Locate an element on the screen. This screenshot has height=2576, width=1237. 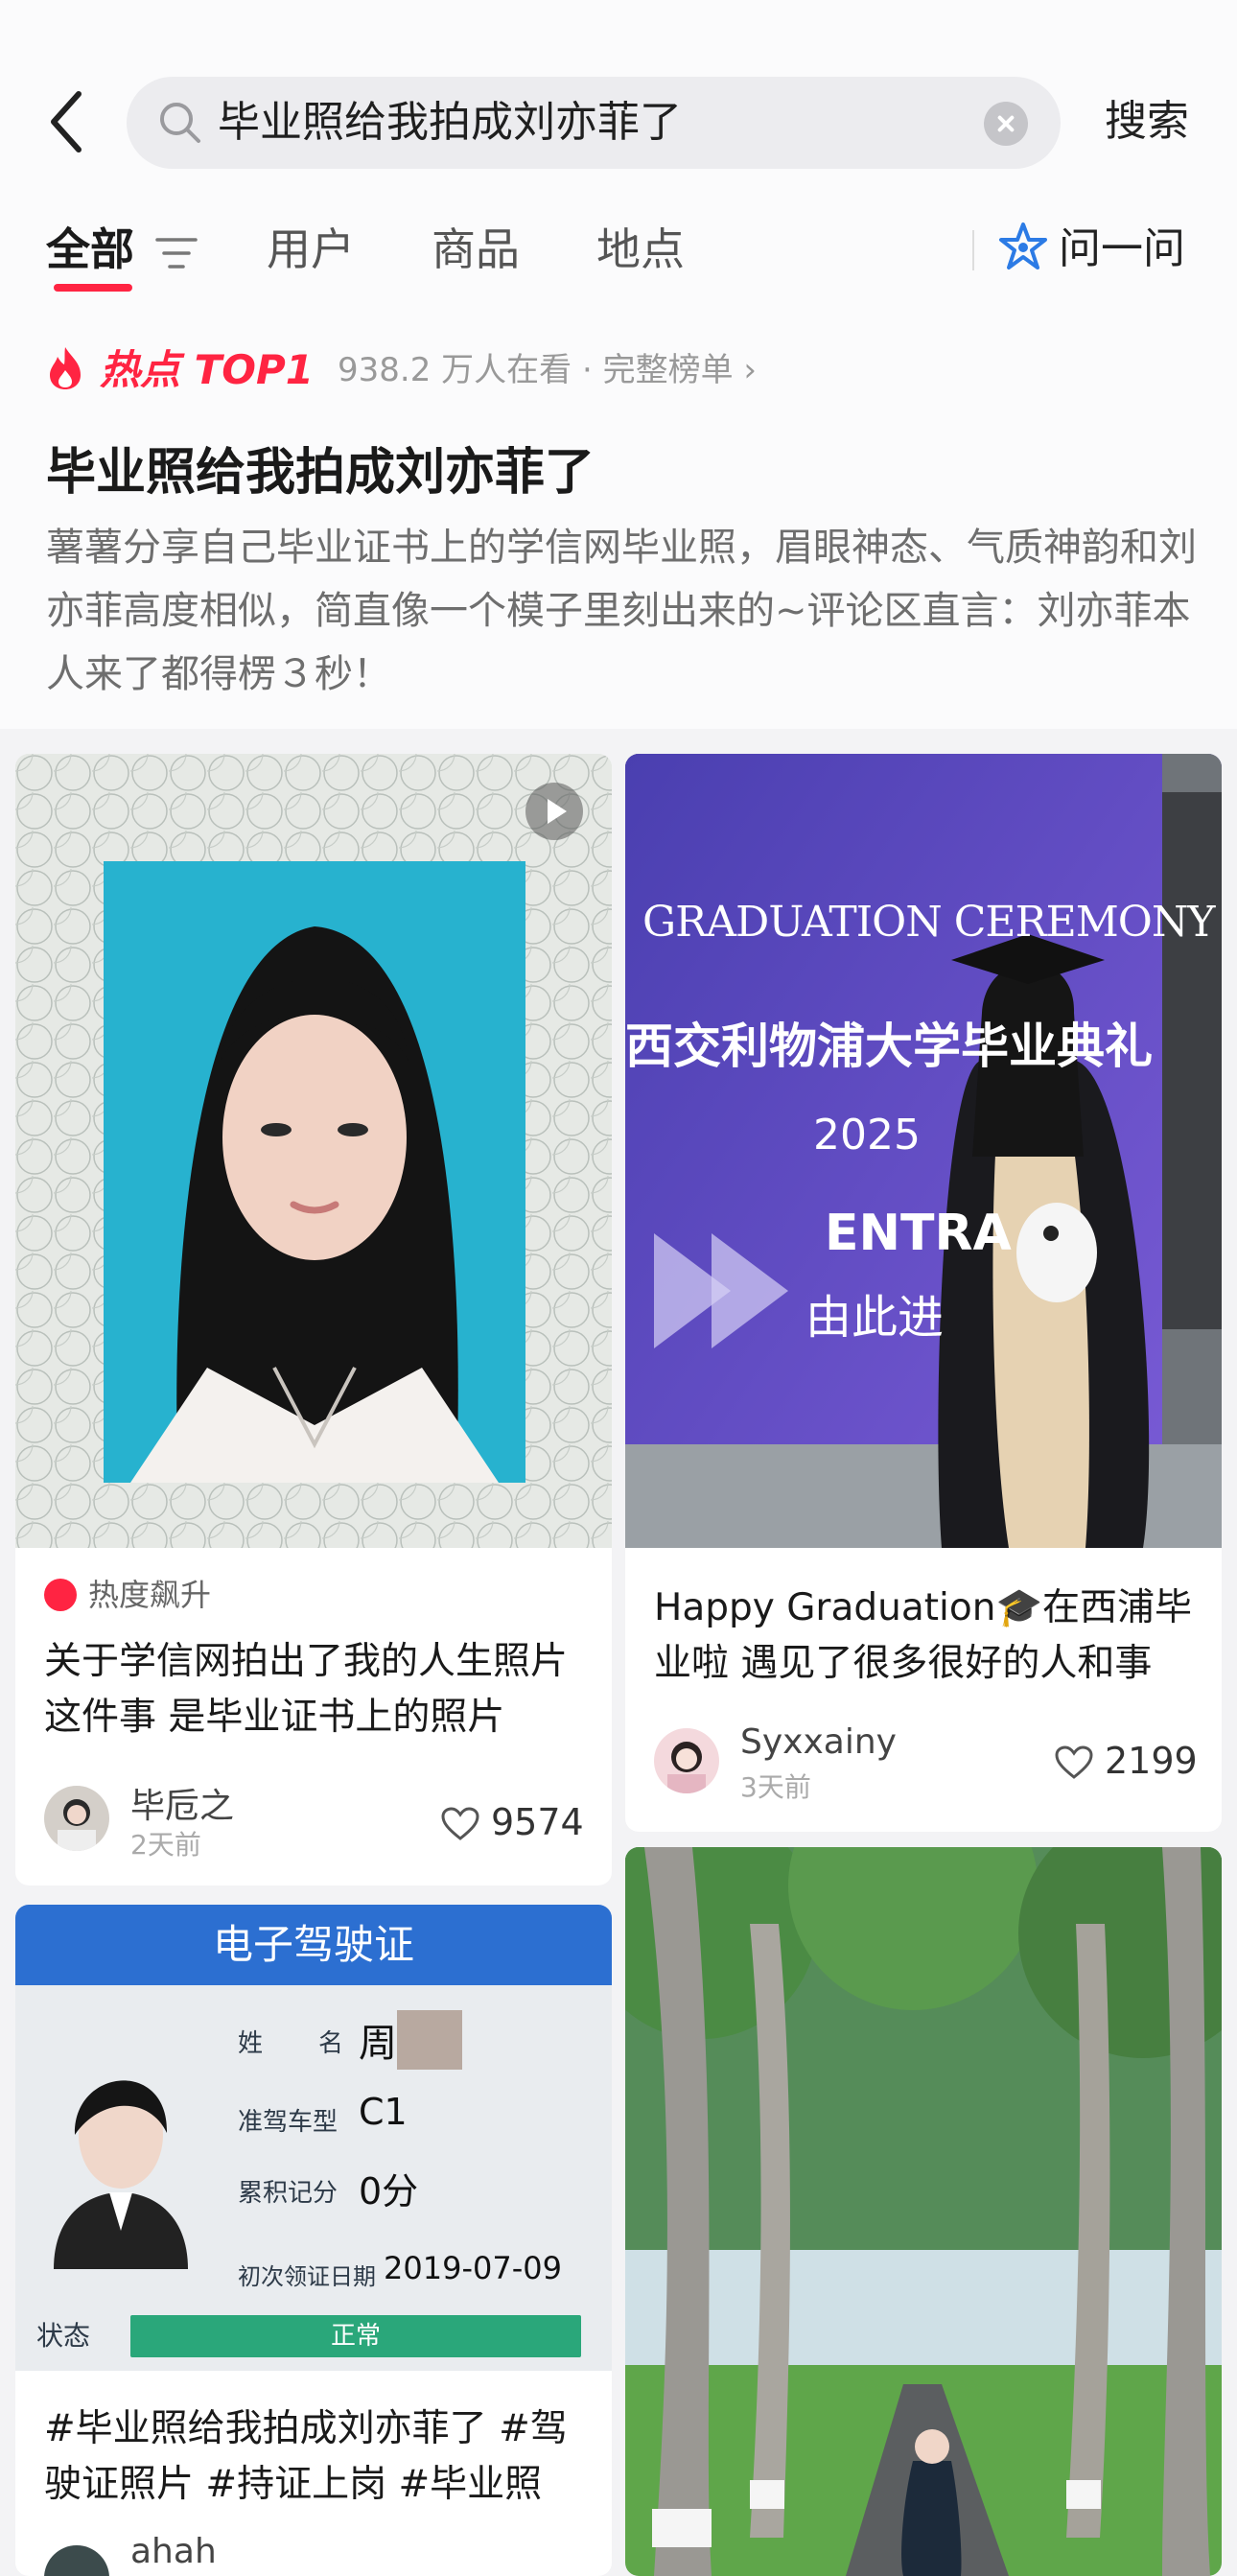
note-title: 关于学信网拍出了我的人生照片这件事 是毕业证书上的照片 is located at coordinates (314, 1689).